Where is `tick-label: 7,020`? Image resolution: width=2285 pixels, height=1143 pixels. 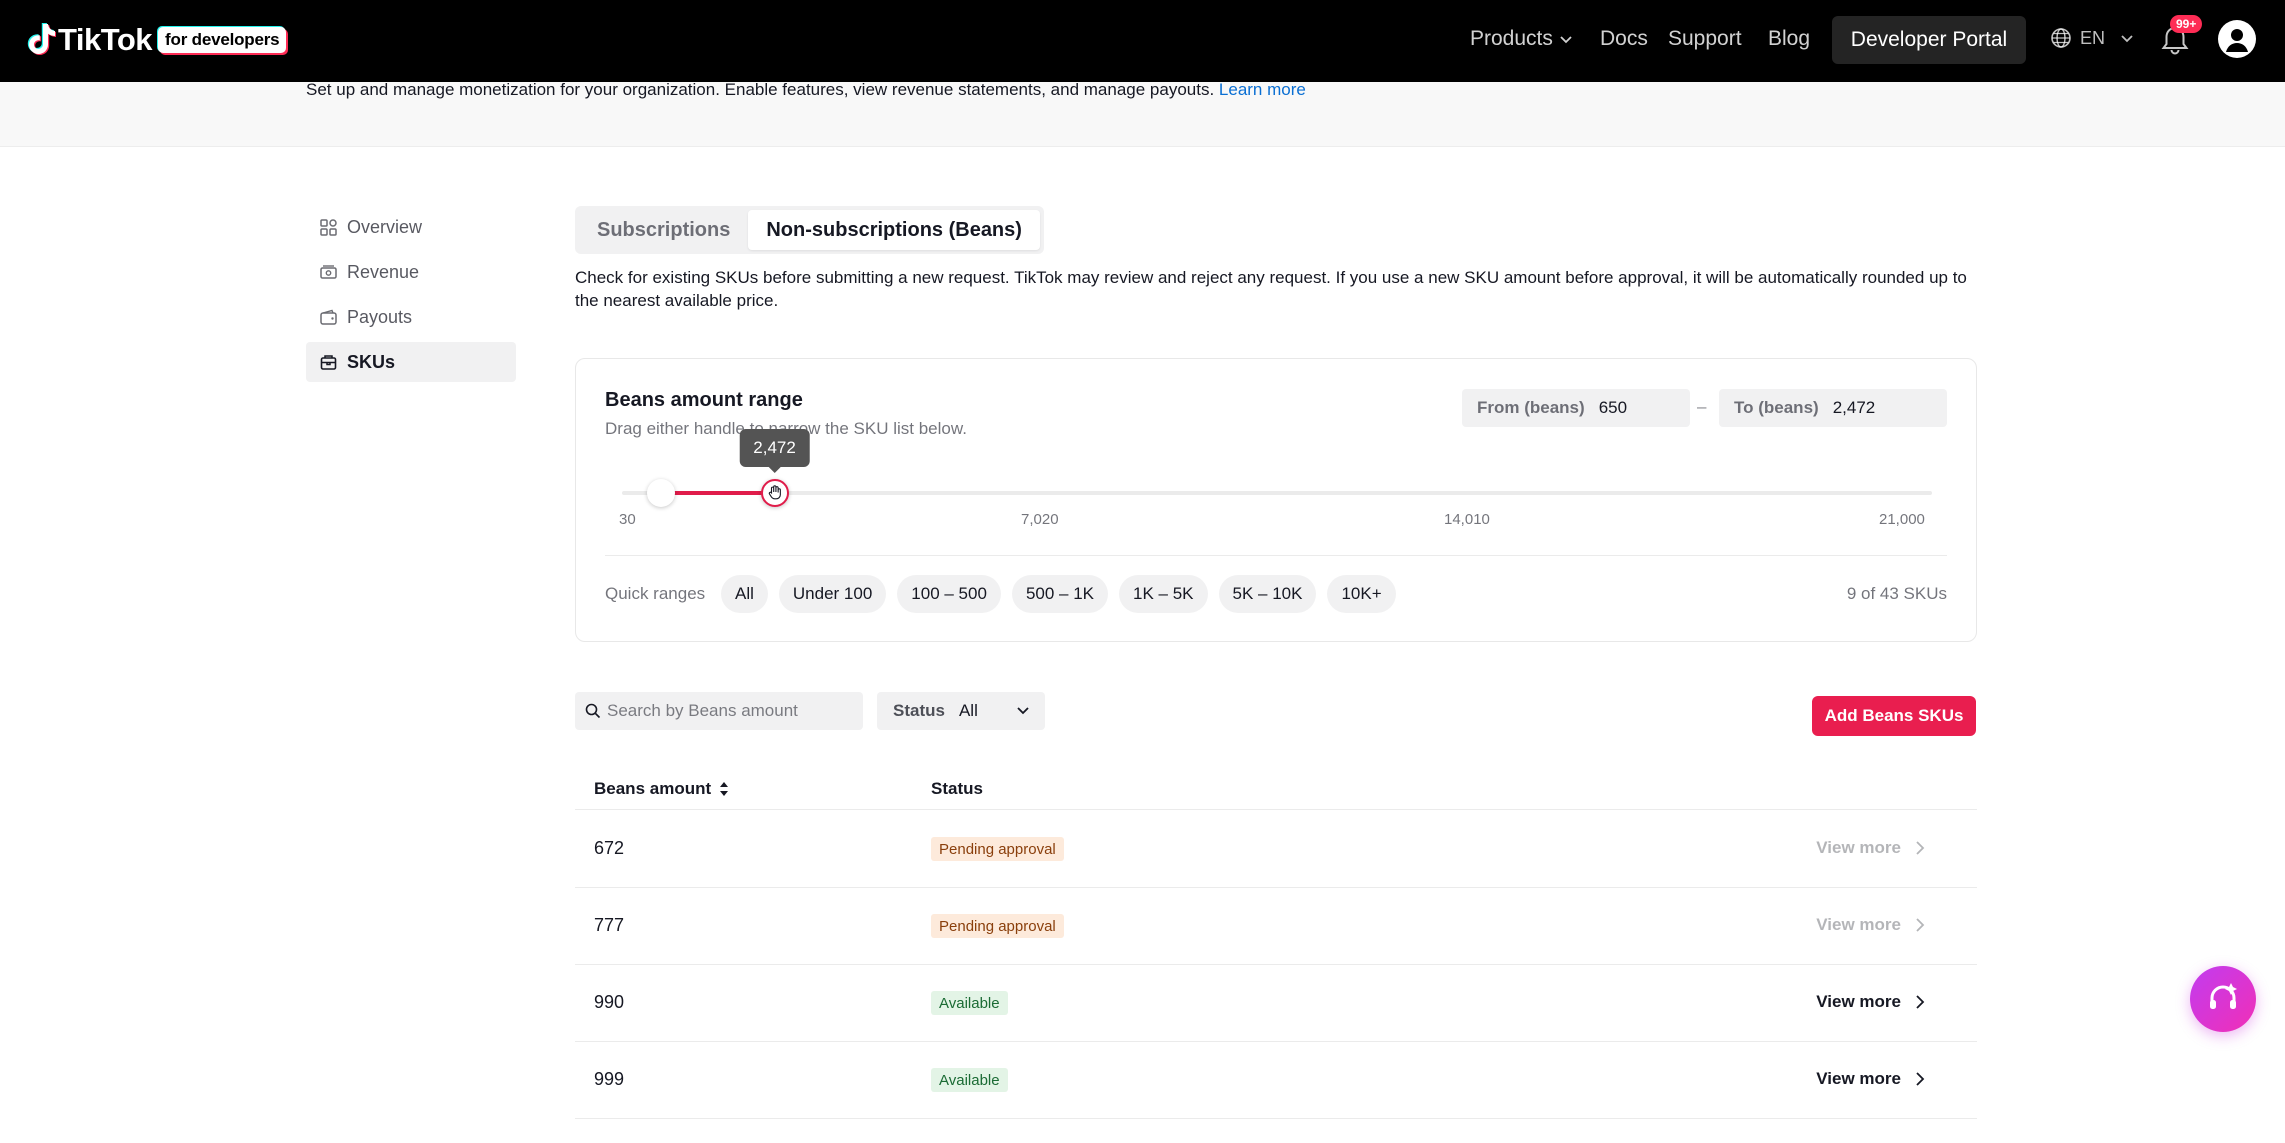 tick-label: 7,020 is located at coordinates (1040, 519).